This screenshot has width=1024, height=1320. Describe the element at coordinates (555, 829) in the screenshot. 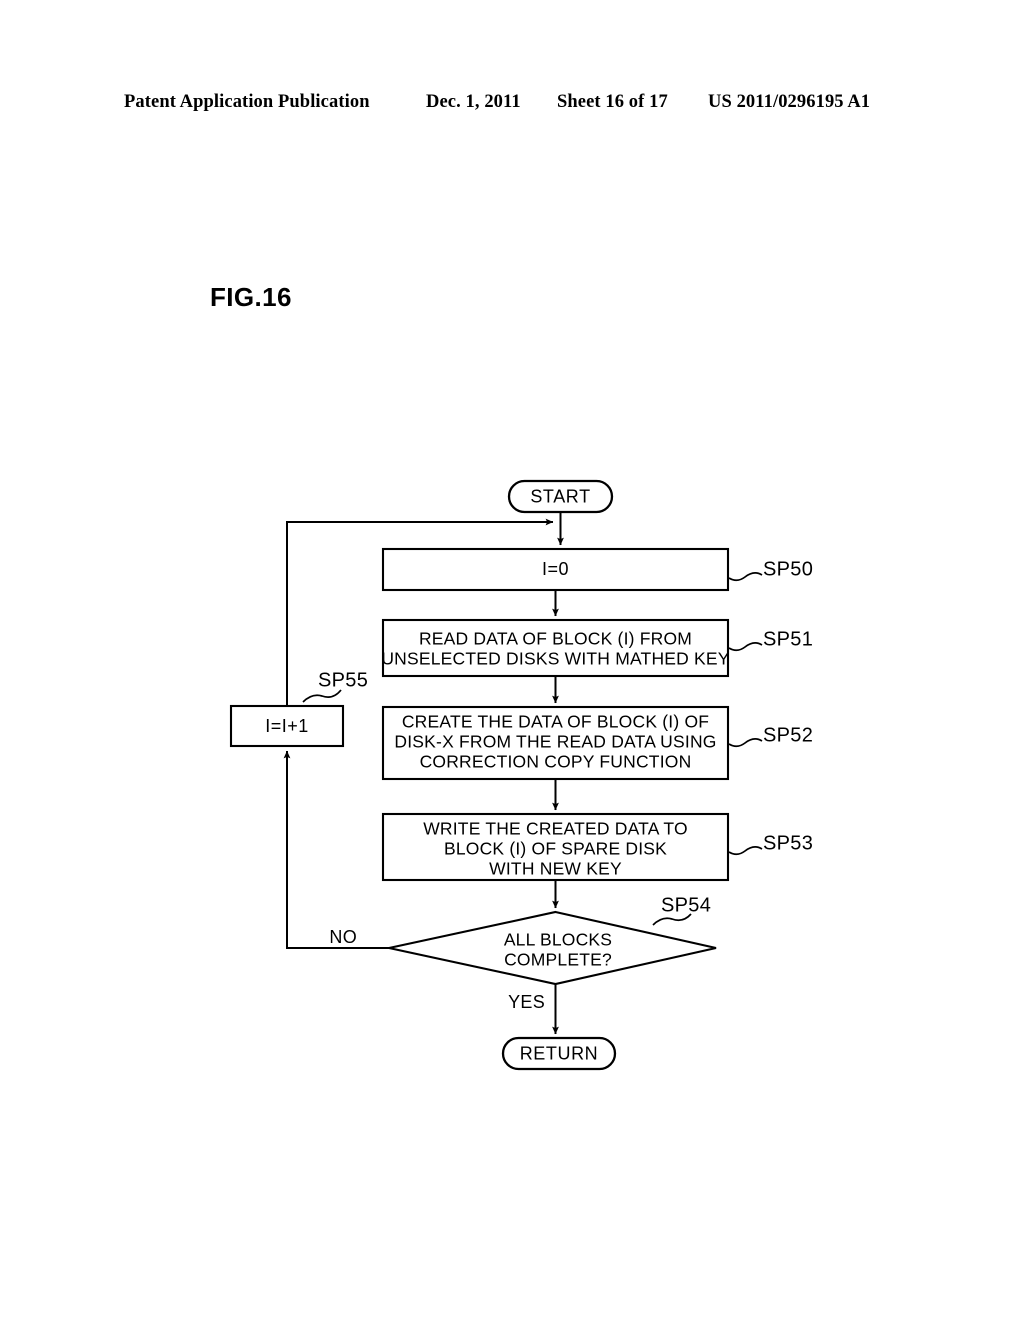

I see `flow-node-sp53-line-0: WRITE THE CREATED DATA TO` at that location.